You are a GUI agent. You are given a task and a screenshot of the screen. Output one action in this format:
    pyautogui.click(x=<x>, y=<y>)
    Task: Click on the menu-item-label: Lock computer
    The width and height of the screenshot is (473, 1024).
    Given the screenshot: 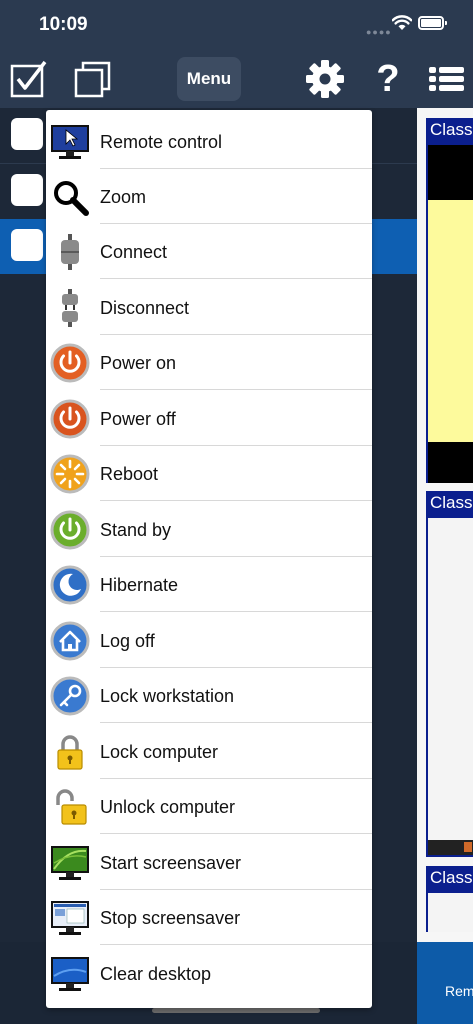 What is the action you would take?
    pyautogui.click(x=159, y=752)
    